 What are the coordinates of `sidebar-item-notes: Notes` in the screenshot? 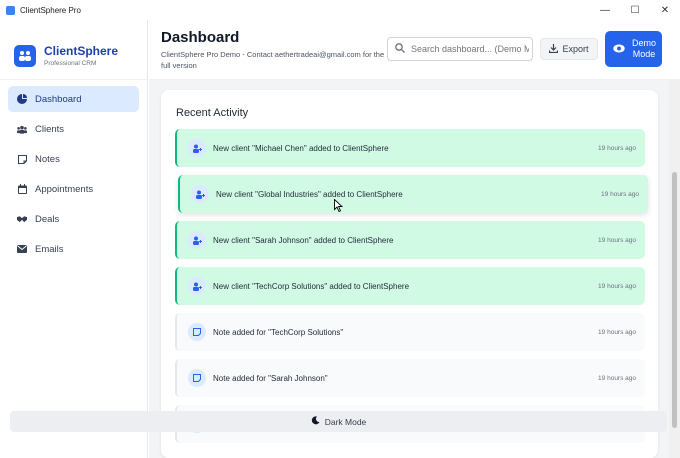 It's located at (73, 159).